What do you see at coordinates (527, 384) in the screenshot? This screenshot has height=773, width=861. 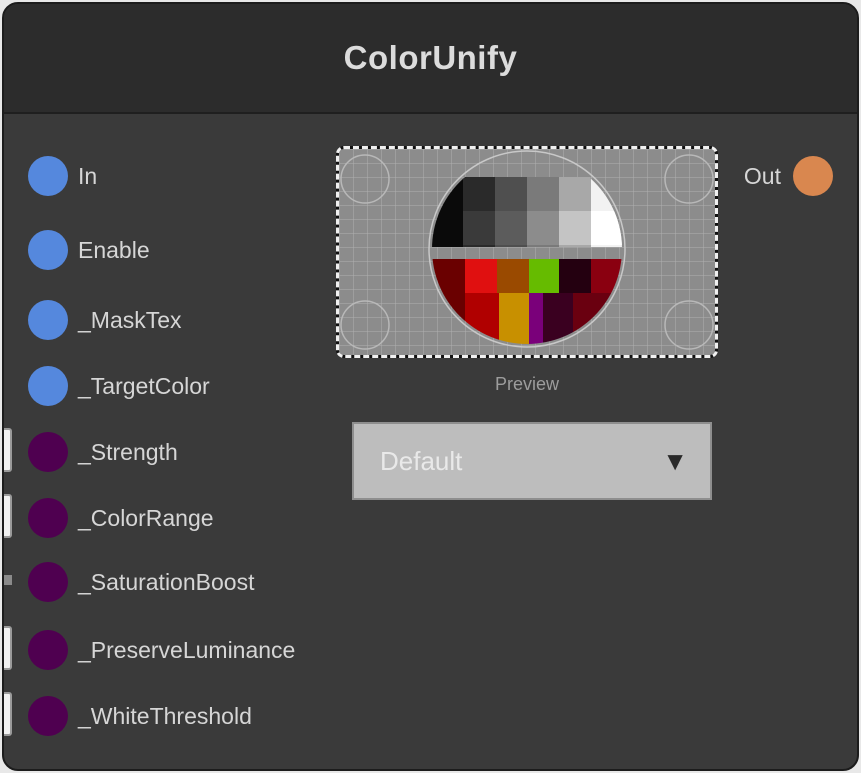 I see `preview-caption: Preview` at bounding box center [527, 384].